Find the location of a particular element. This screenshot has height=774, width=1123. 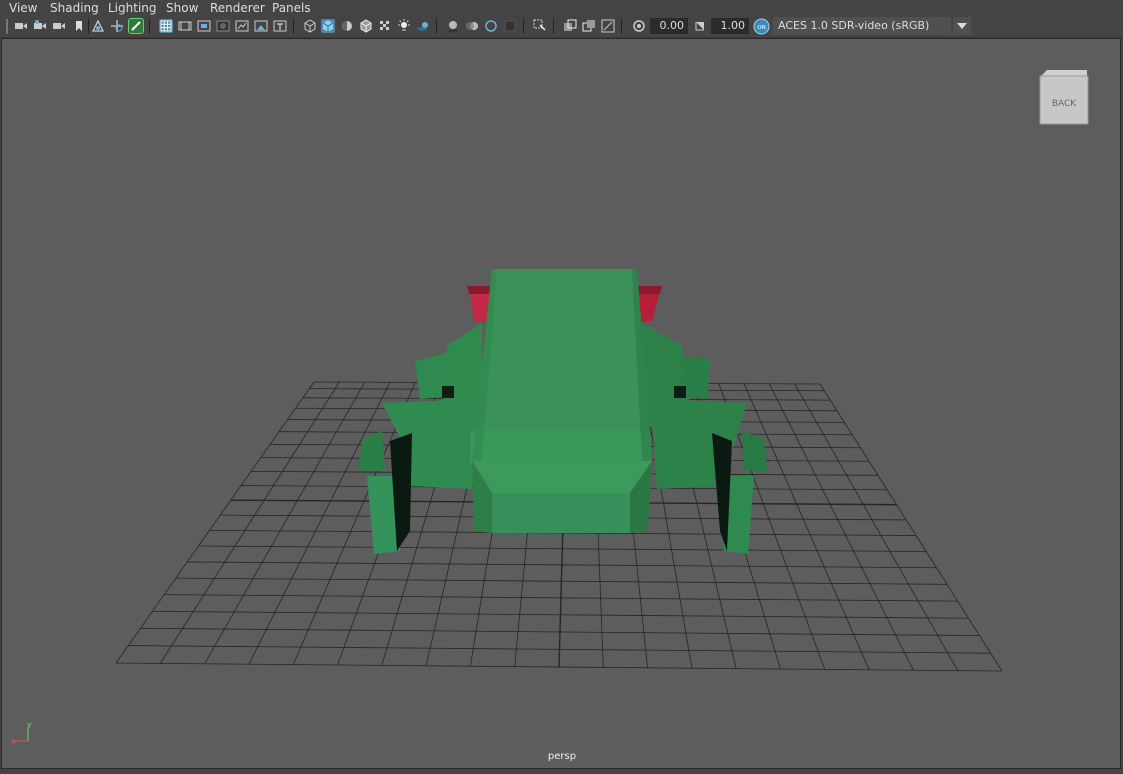

screen-space-ao-icon is located at coordinates (453, 26).